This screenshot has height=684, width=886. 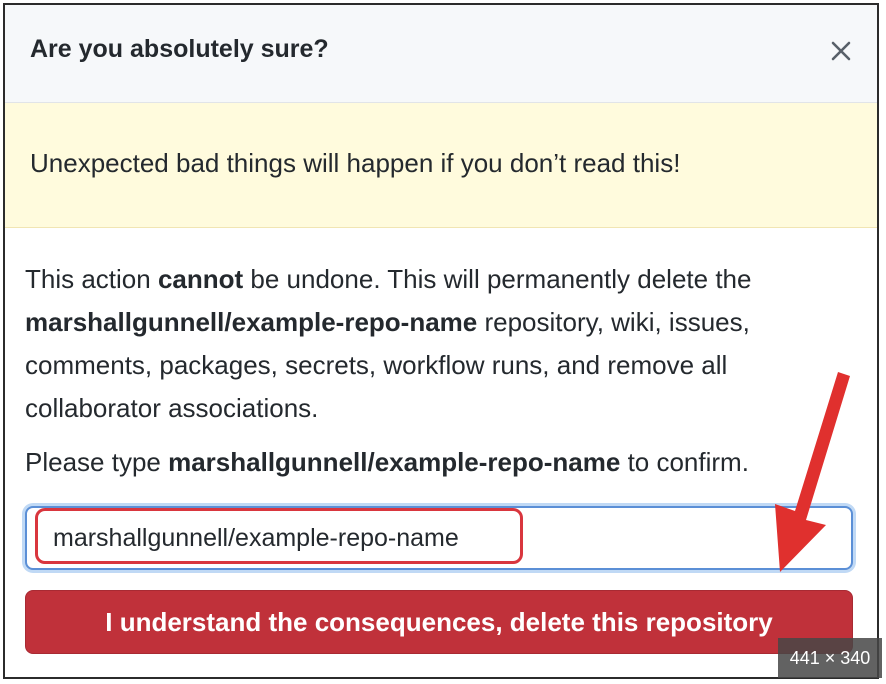 I want to click on dialog-title: Are you absolutely sure?, so click(x=179, y=49).